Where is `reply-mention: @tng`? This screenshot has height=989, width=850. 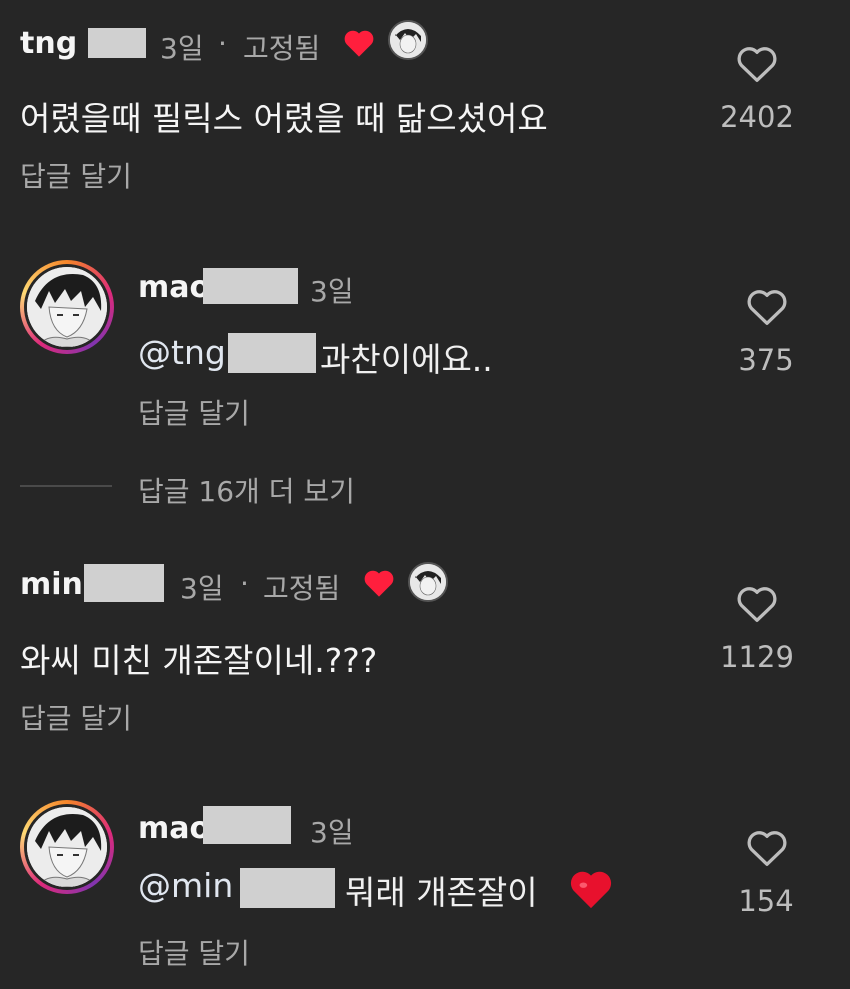
reply-mention: @tng is located at coordinates (182, 352).